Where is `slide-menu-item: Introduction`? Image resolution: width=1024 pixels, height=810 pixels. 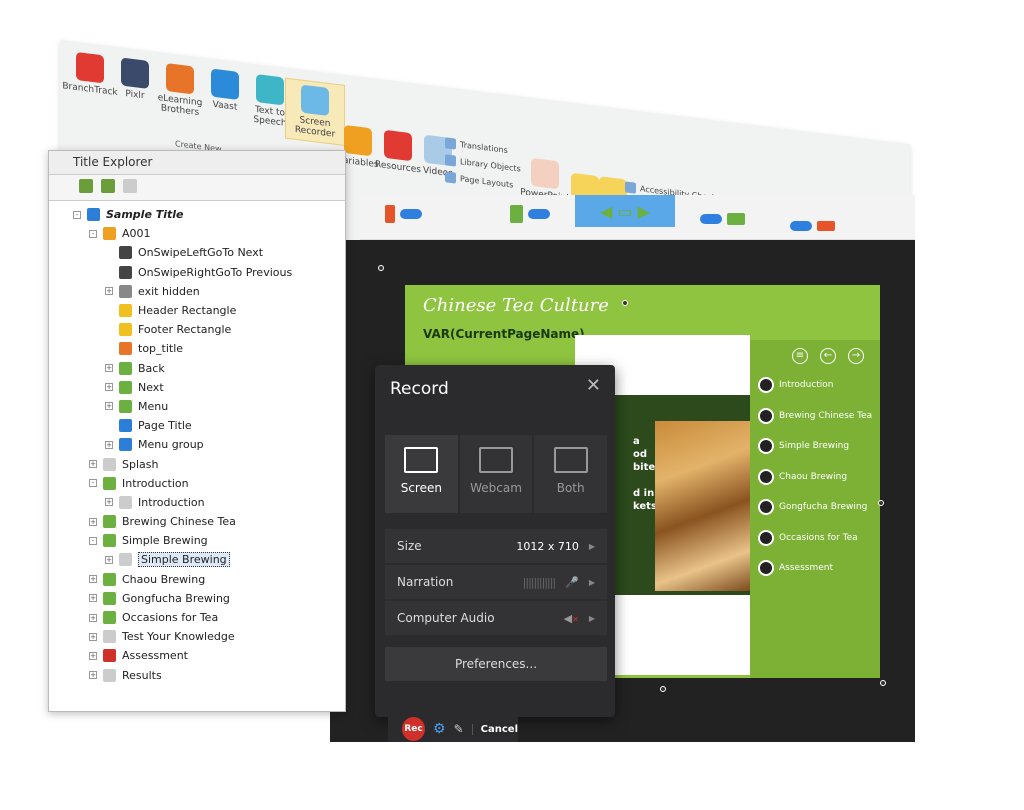
slide-menu-item: Introduction is located at coordinates (815, 385).